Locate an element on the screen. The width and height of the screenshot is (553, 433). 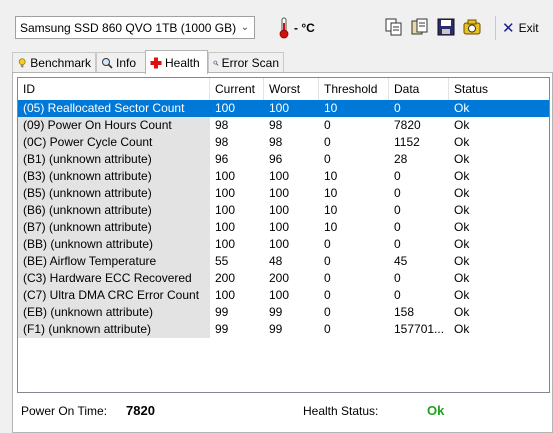
lightbulb-icon is located at coordinates (22, 63).